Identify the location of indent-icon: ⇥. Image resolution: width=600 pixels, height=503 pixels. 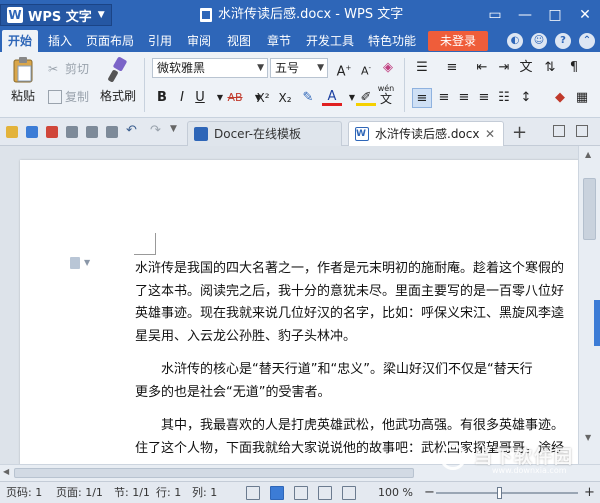
(504, 68).